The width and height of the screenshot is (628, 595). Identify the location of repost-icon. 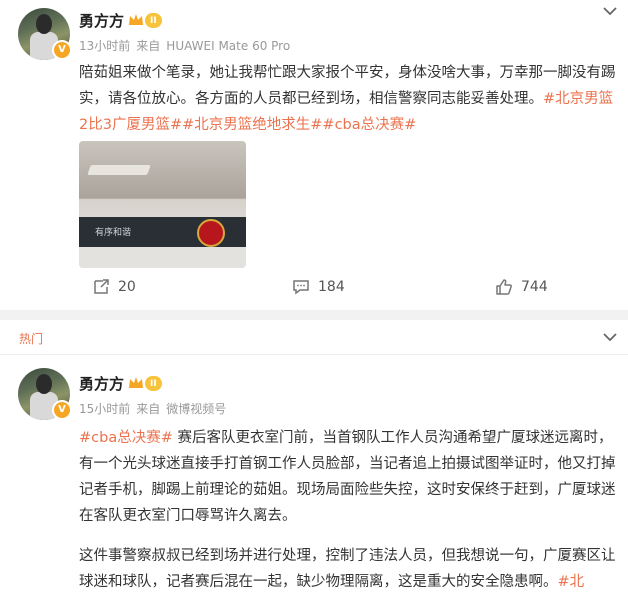
(101, 286).